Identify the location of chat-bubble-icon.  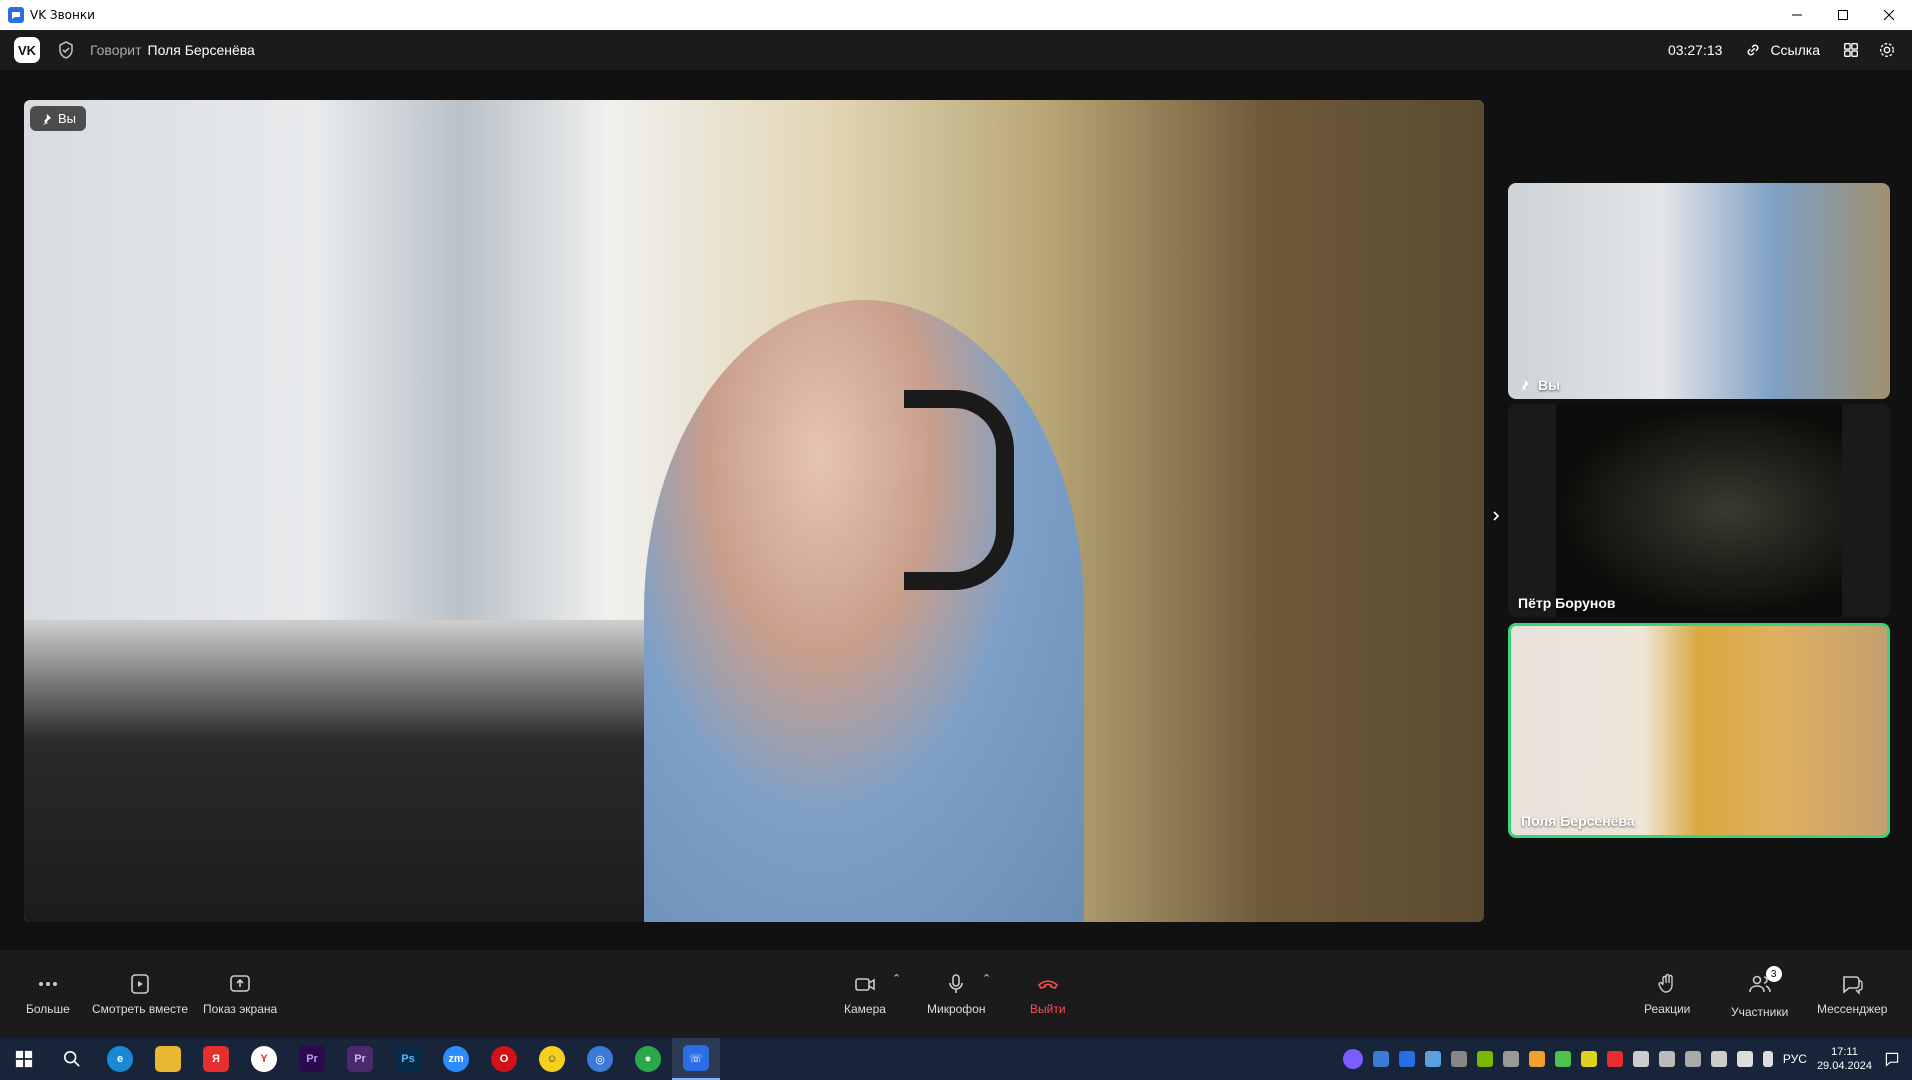
(1853, 985).